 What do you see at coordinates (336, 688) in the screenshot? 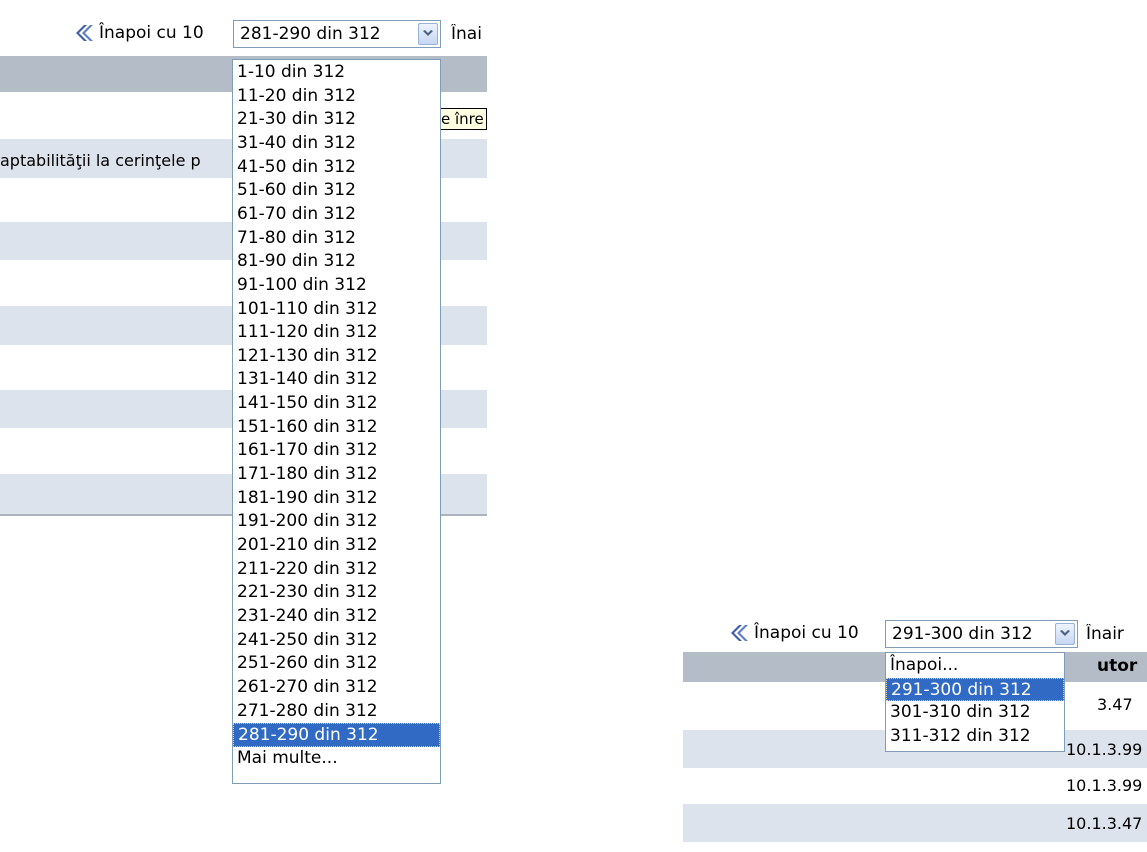
I see `dropdown-option: 261-270 din 312` at bounding box center [336, 688].